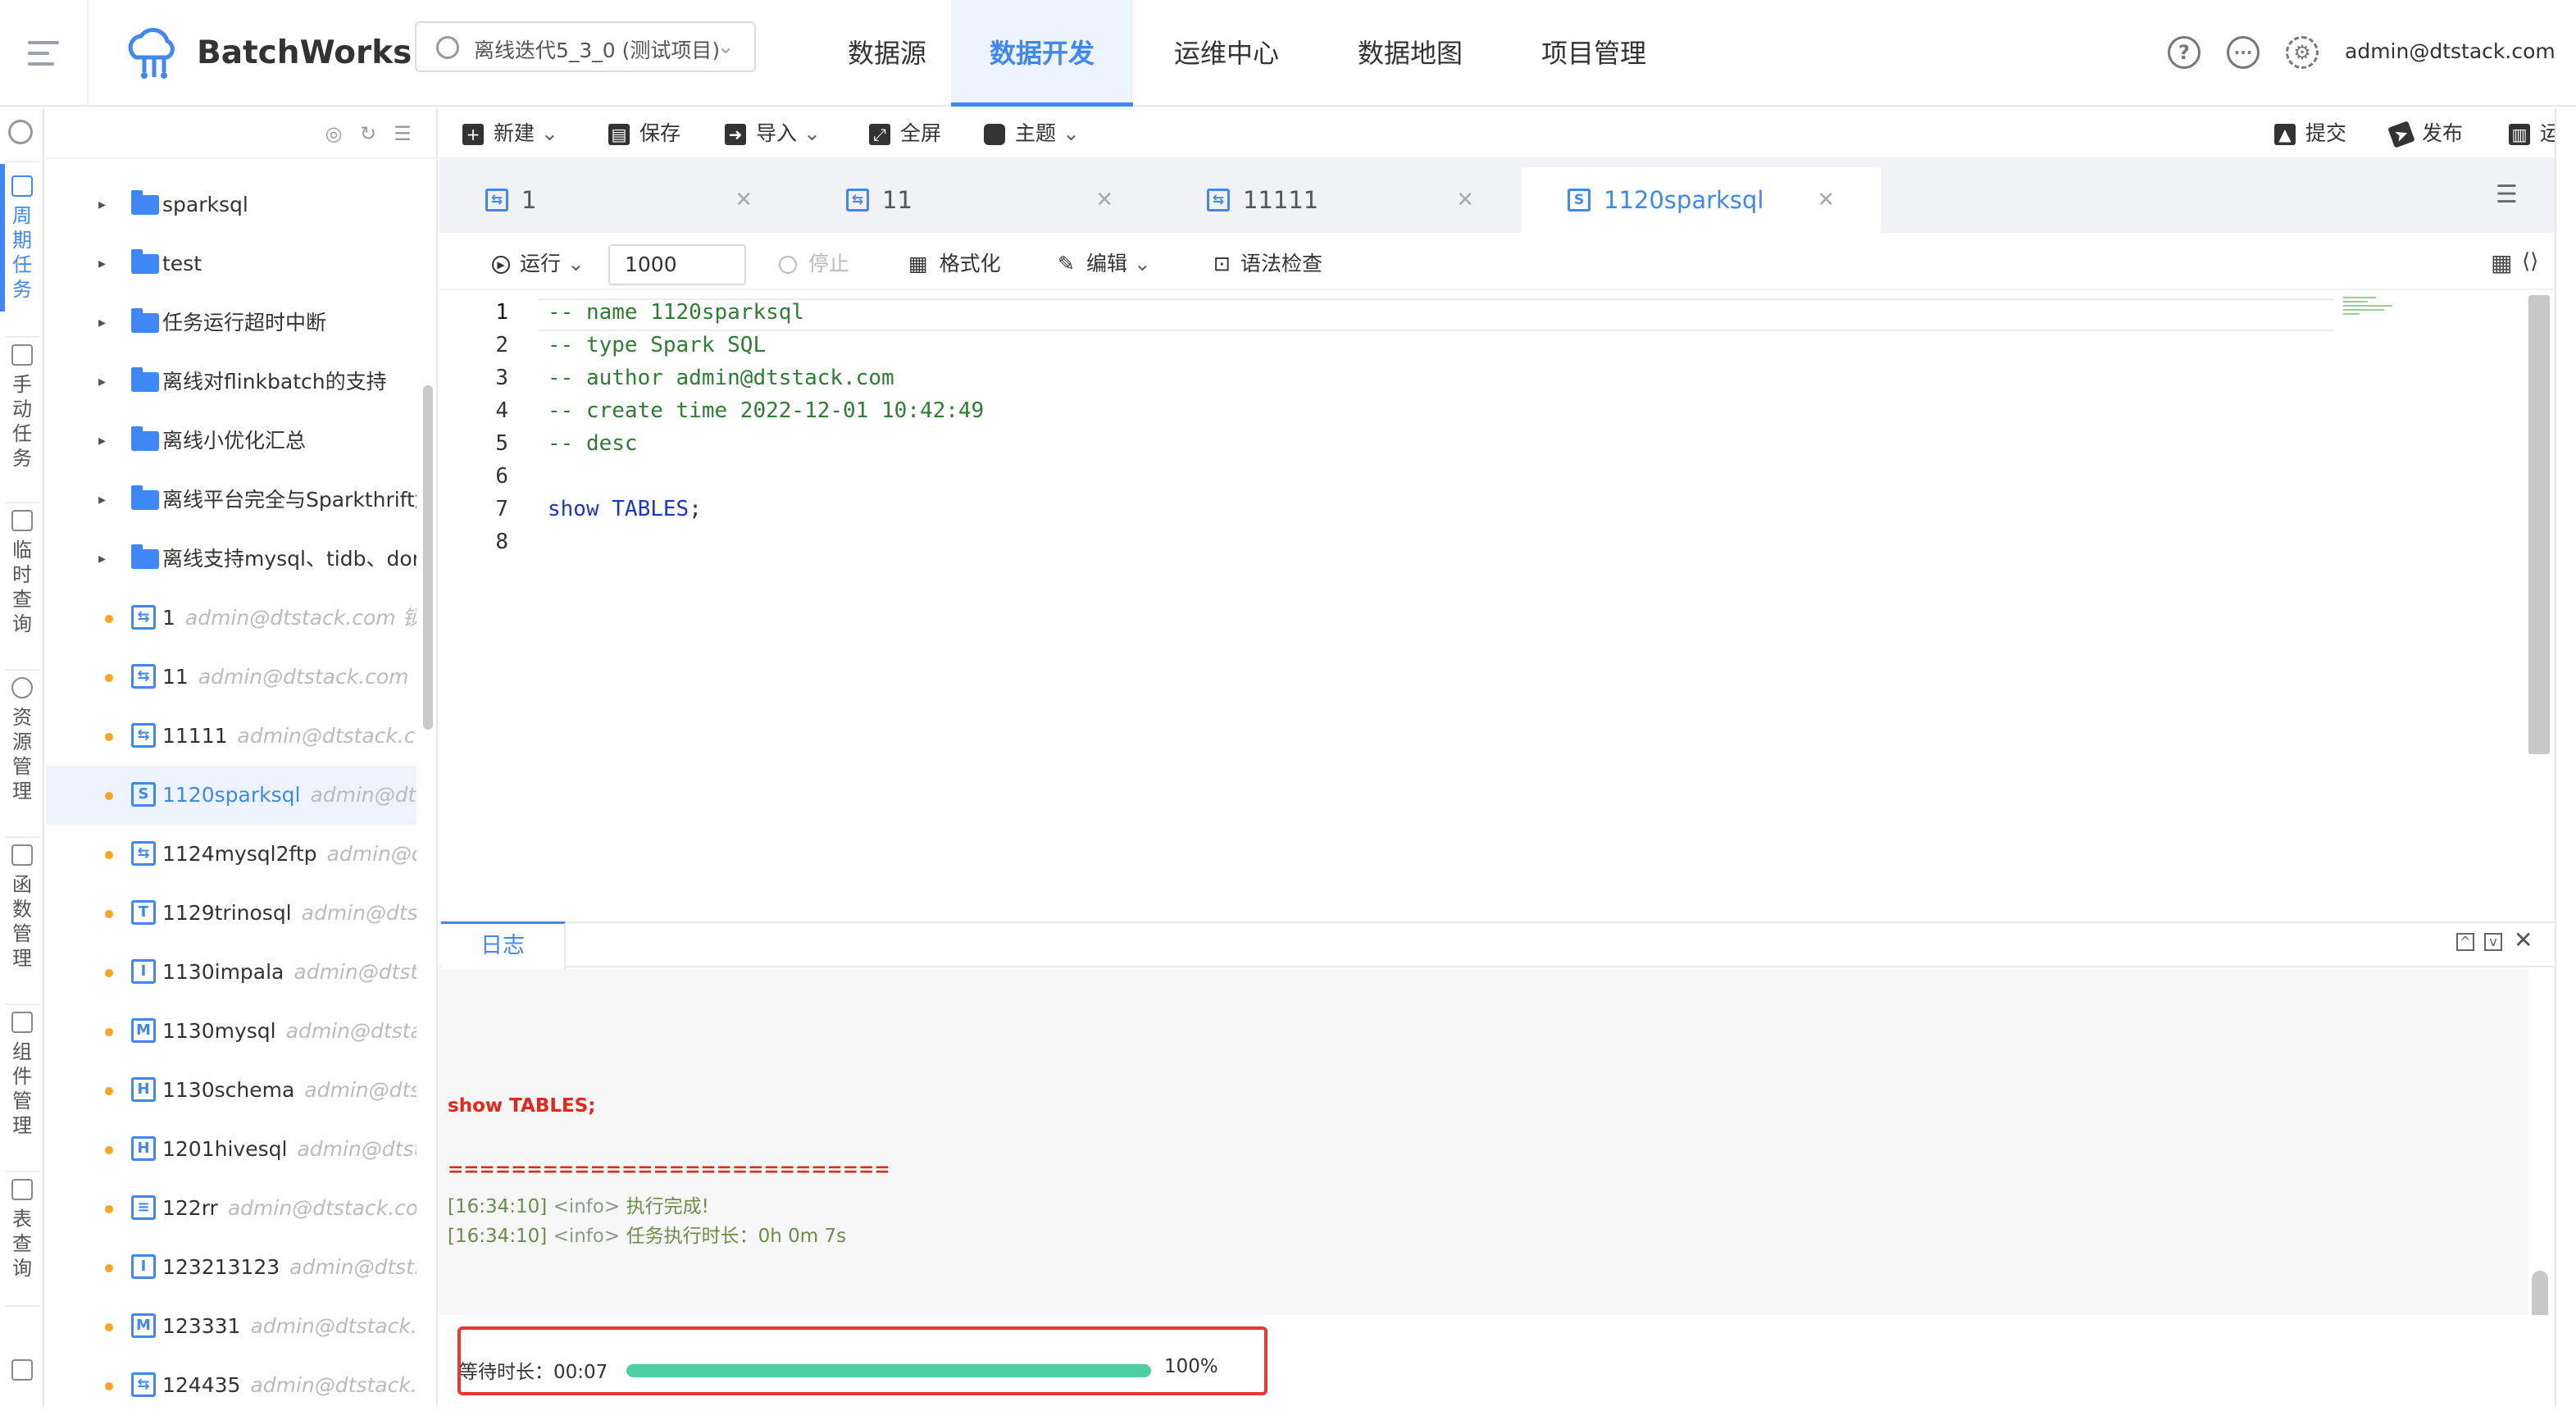 The width and height of the screenshot is (2576, 1415). I want to click on nav-ops-center: 运维中心, so click(1227, 53).